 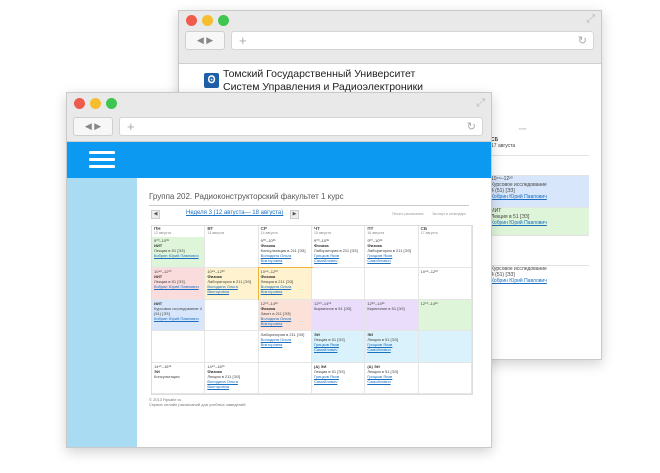 I want to click on week-link: Неделя 3 (12 августа— 18 августа), so click(x=234, y=213).